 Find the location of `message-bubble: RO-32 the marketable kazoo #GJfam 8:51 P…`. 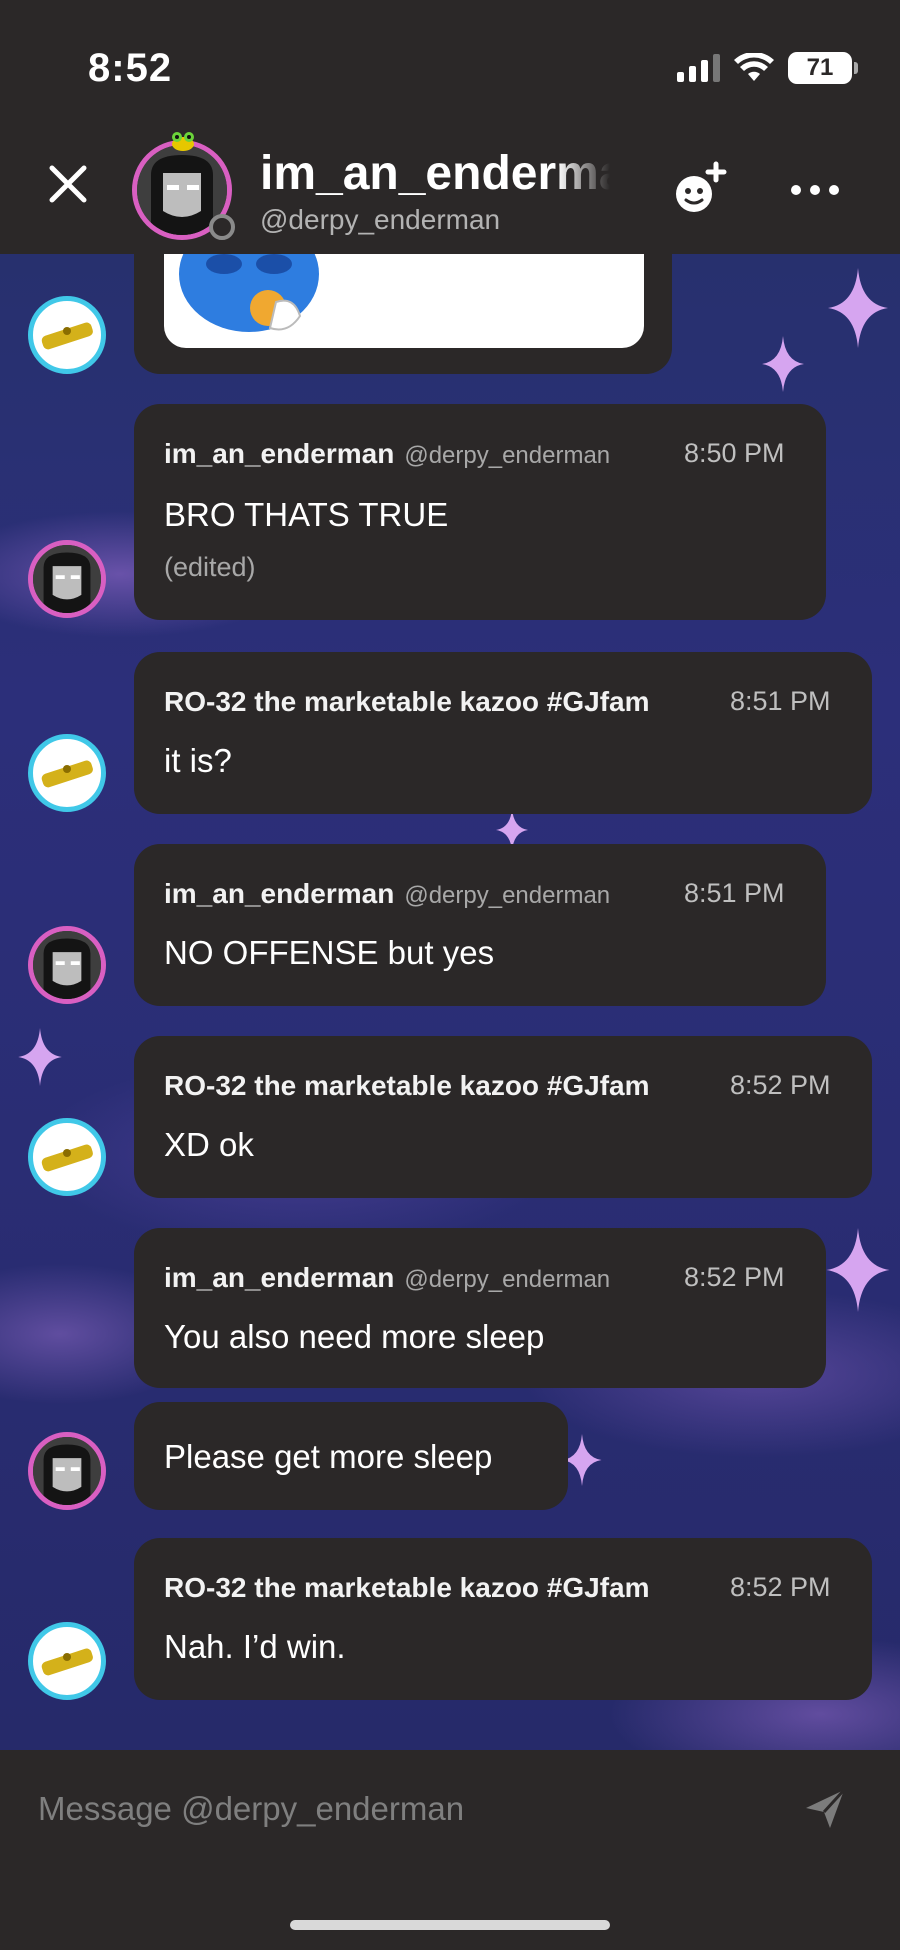

message-bubble: RO-32 the marketable kazoo #GJfam 8:51 P… is located at coordinates (503, 733).